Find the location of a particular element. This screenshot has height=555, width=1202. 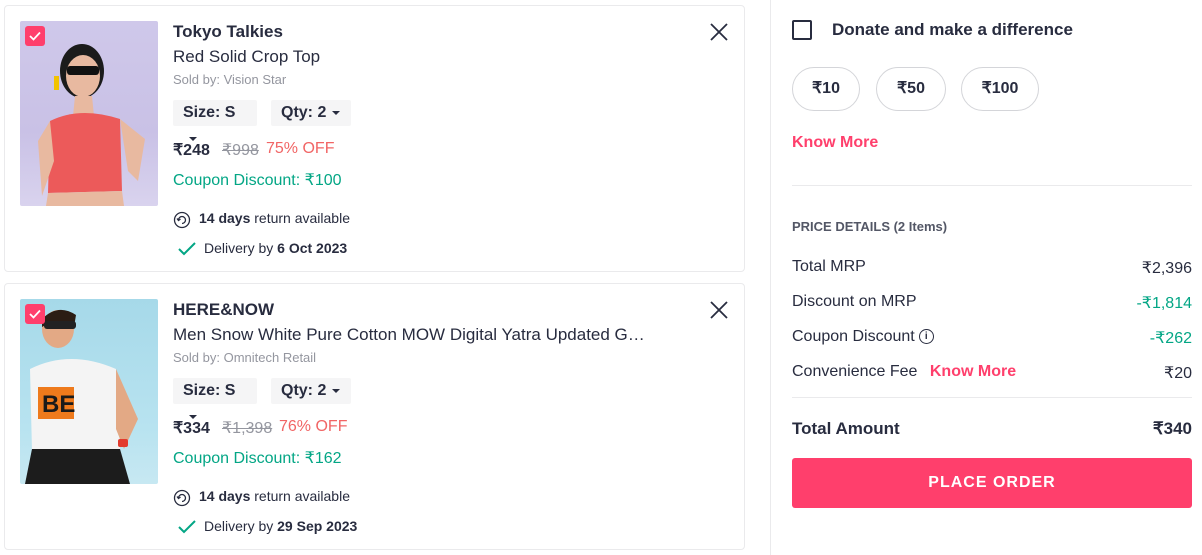

price-row-label: Total MRP is located at coordinates (829, 266).